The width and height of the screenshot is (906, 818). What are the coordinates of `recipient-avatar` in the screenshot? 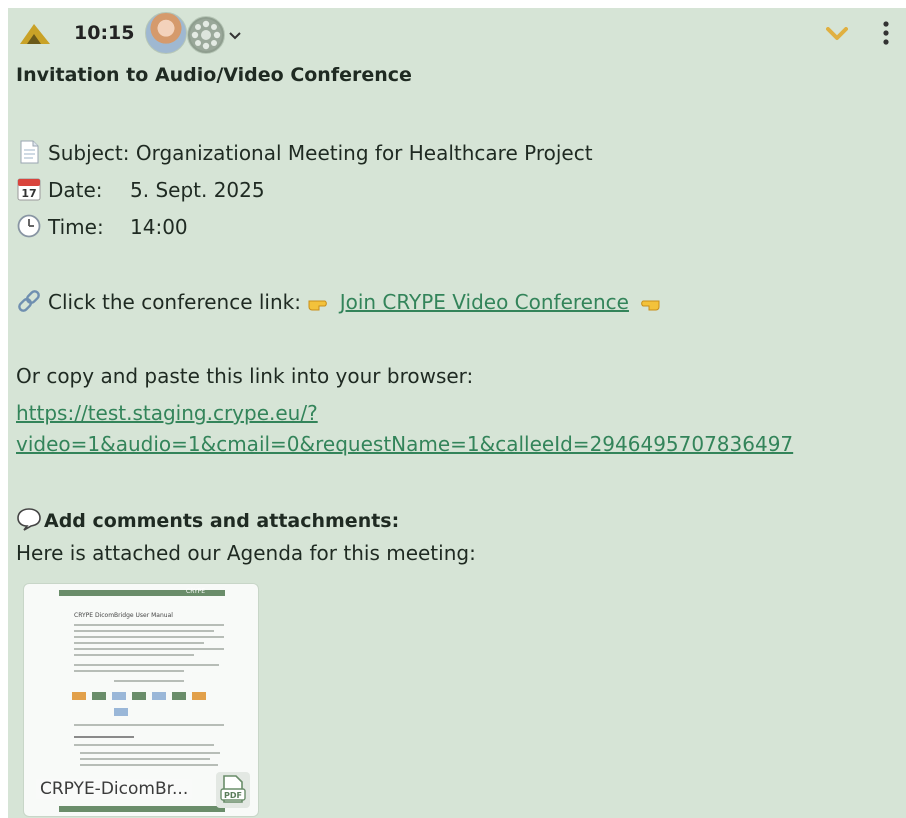 It's located at (206, 35).